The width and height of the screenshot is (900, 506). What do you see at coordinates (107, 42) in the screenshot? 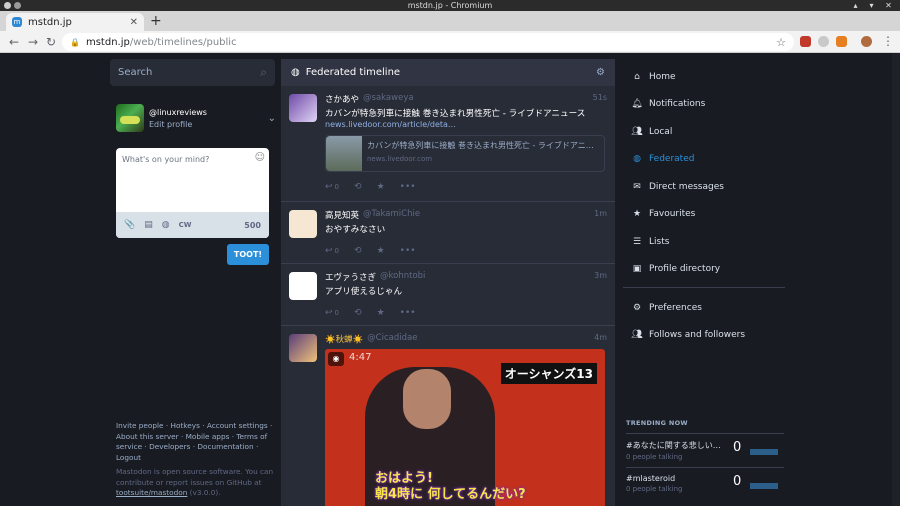
I see `url-domain: mstdn.jp` at bounding box center [107, 42].